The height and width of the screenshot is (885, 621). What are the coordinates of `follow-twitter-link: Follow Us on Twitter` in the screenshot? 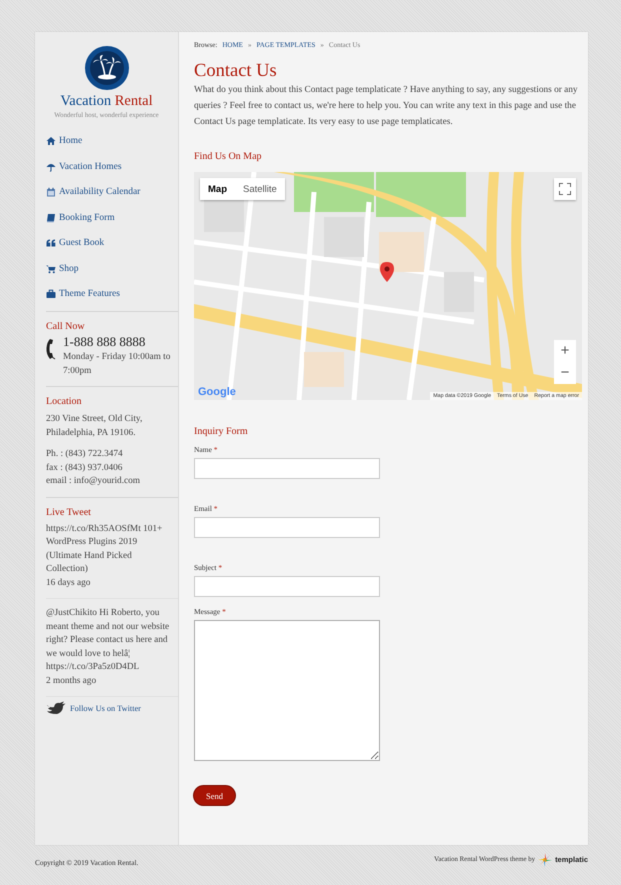 It's located at (112, 708).